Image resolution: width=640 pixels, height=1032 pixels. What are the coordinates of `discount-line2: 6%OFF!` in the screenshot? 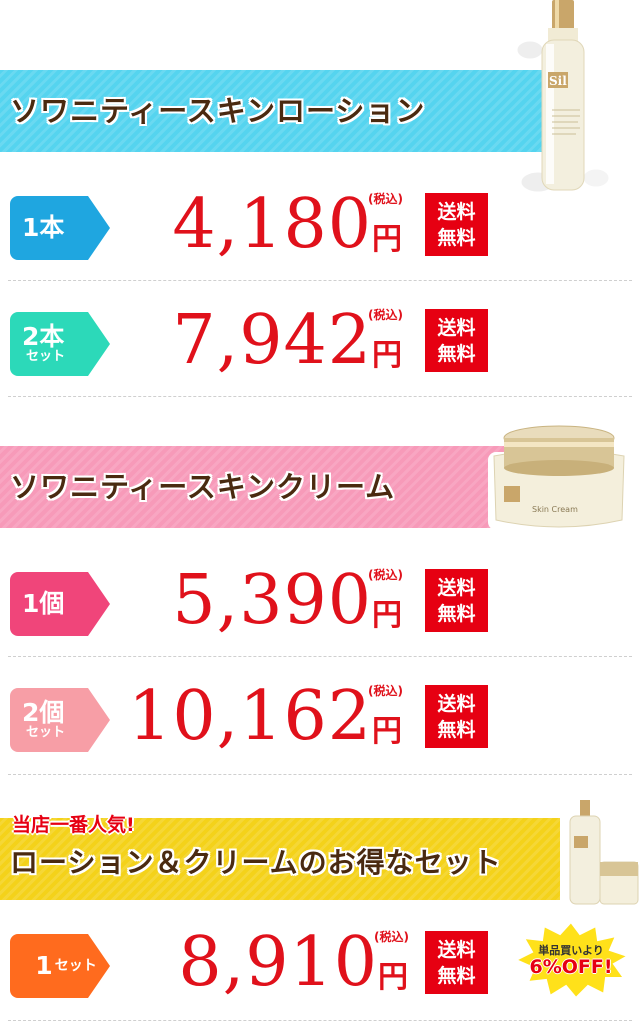 It's located at (571, 967).